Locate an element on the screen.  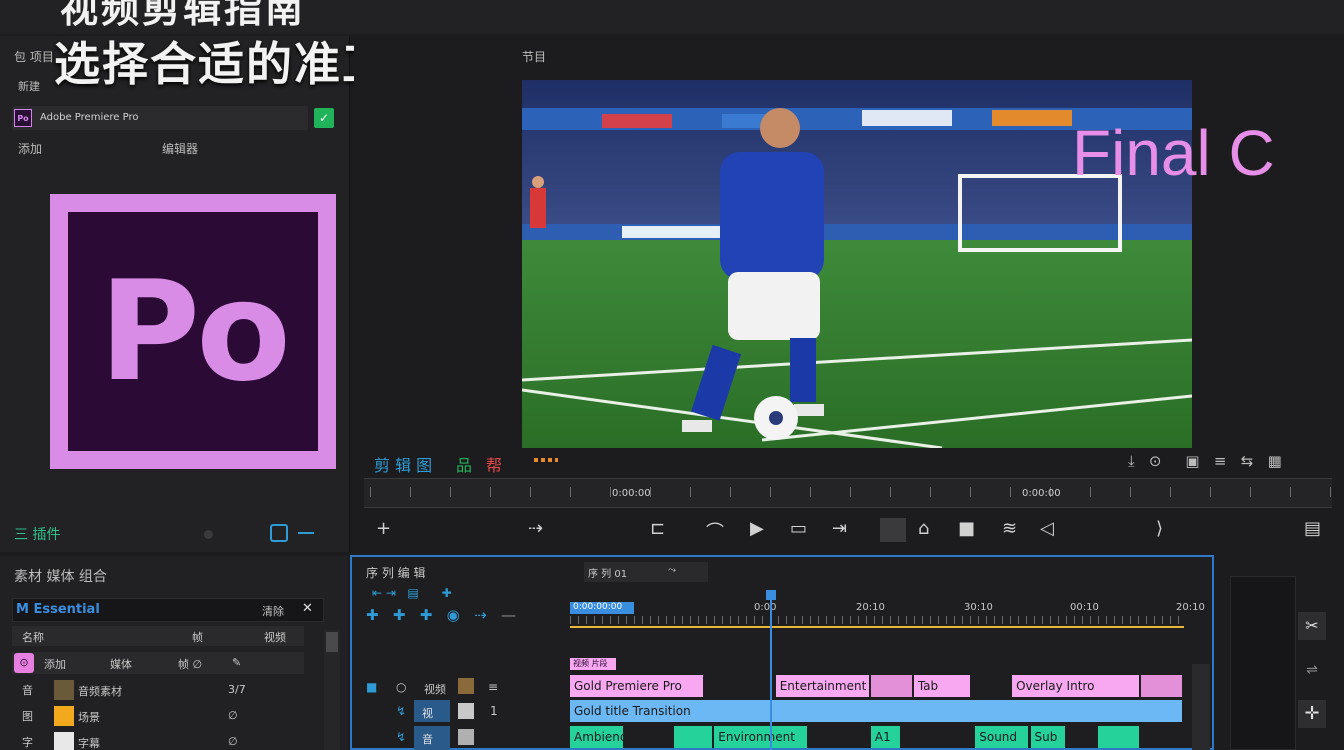
track-v1-number: 1 is located at coordinates (494, 711).